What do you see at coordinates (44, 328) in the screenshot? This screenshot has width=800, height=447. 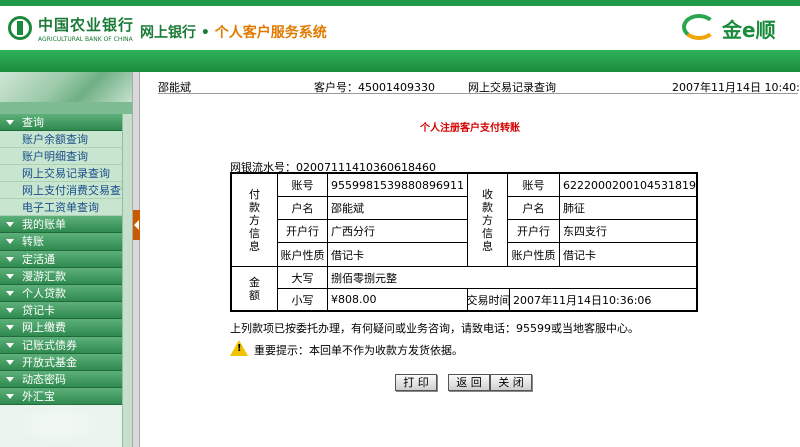 I see `menu-group-label: 网上缴费` at bounding box center [44, 328].